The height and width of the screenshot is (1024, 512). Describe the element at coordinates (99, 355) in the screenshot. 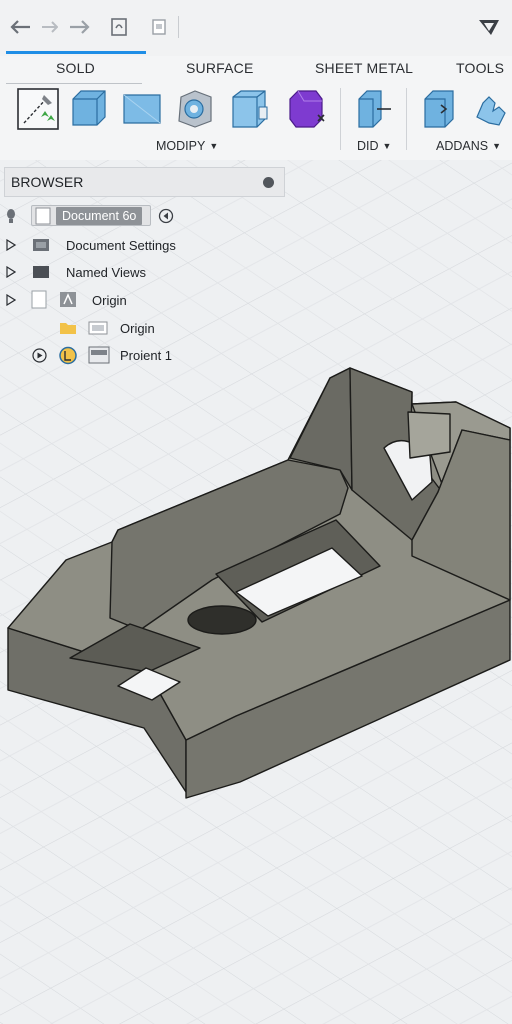

I see `body-icon` at that location.